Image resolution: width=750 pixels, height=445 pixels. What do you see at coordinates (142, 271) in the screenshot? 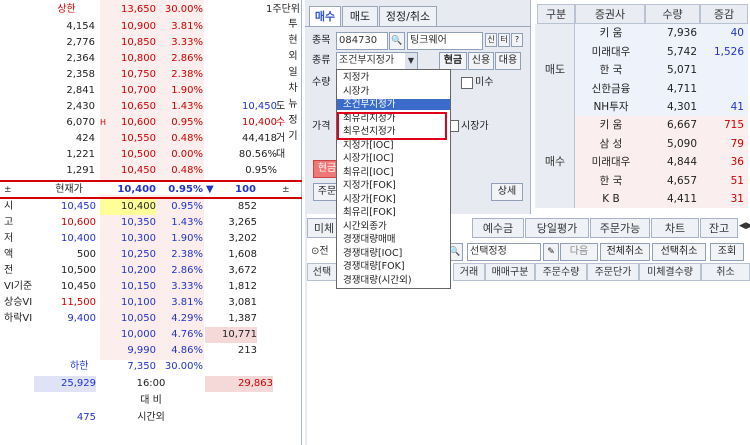
I see `bid-row: 전 10,500 10,200 2.86% 3,672` at bounding box center [142, 271].